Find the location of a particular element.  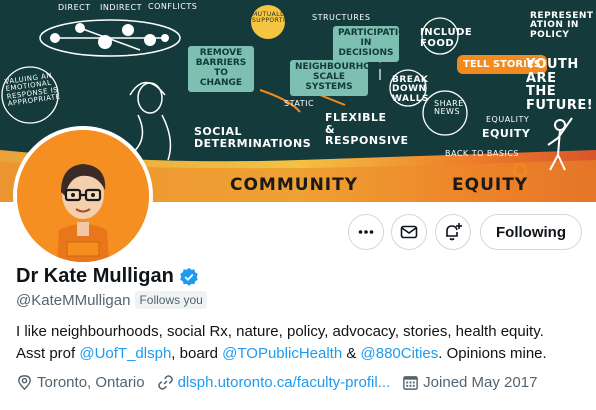

banner-text-conflicts: CONFLICTS is located at coordinates (173, 6).